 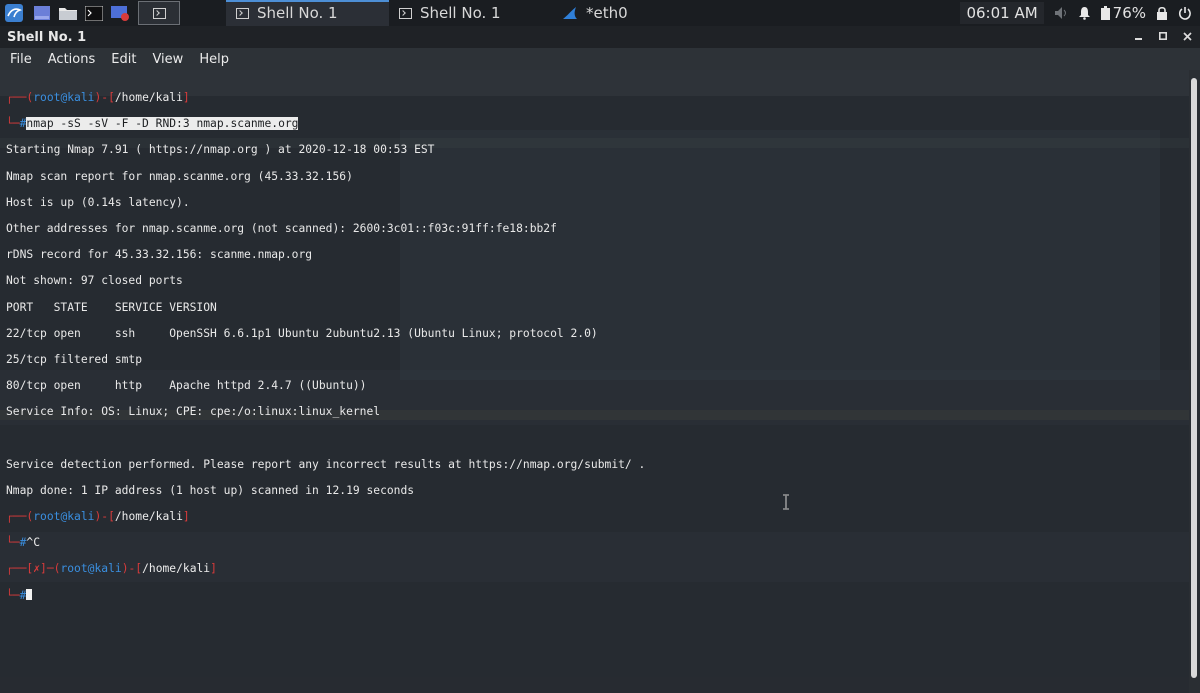 I want to click on system-tray: 06:01 AM 76%, so click(x=1080, y=13).